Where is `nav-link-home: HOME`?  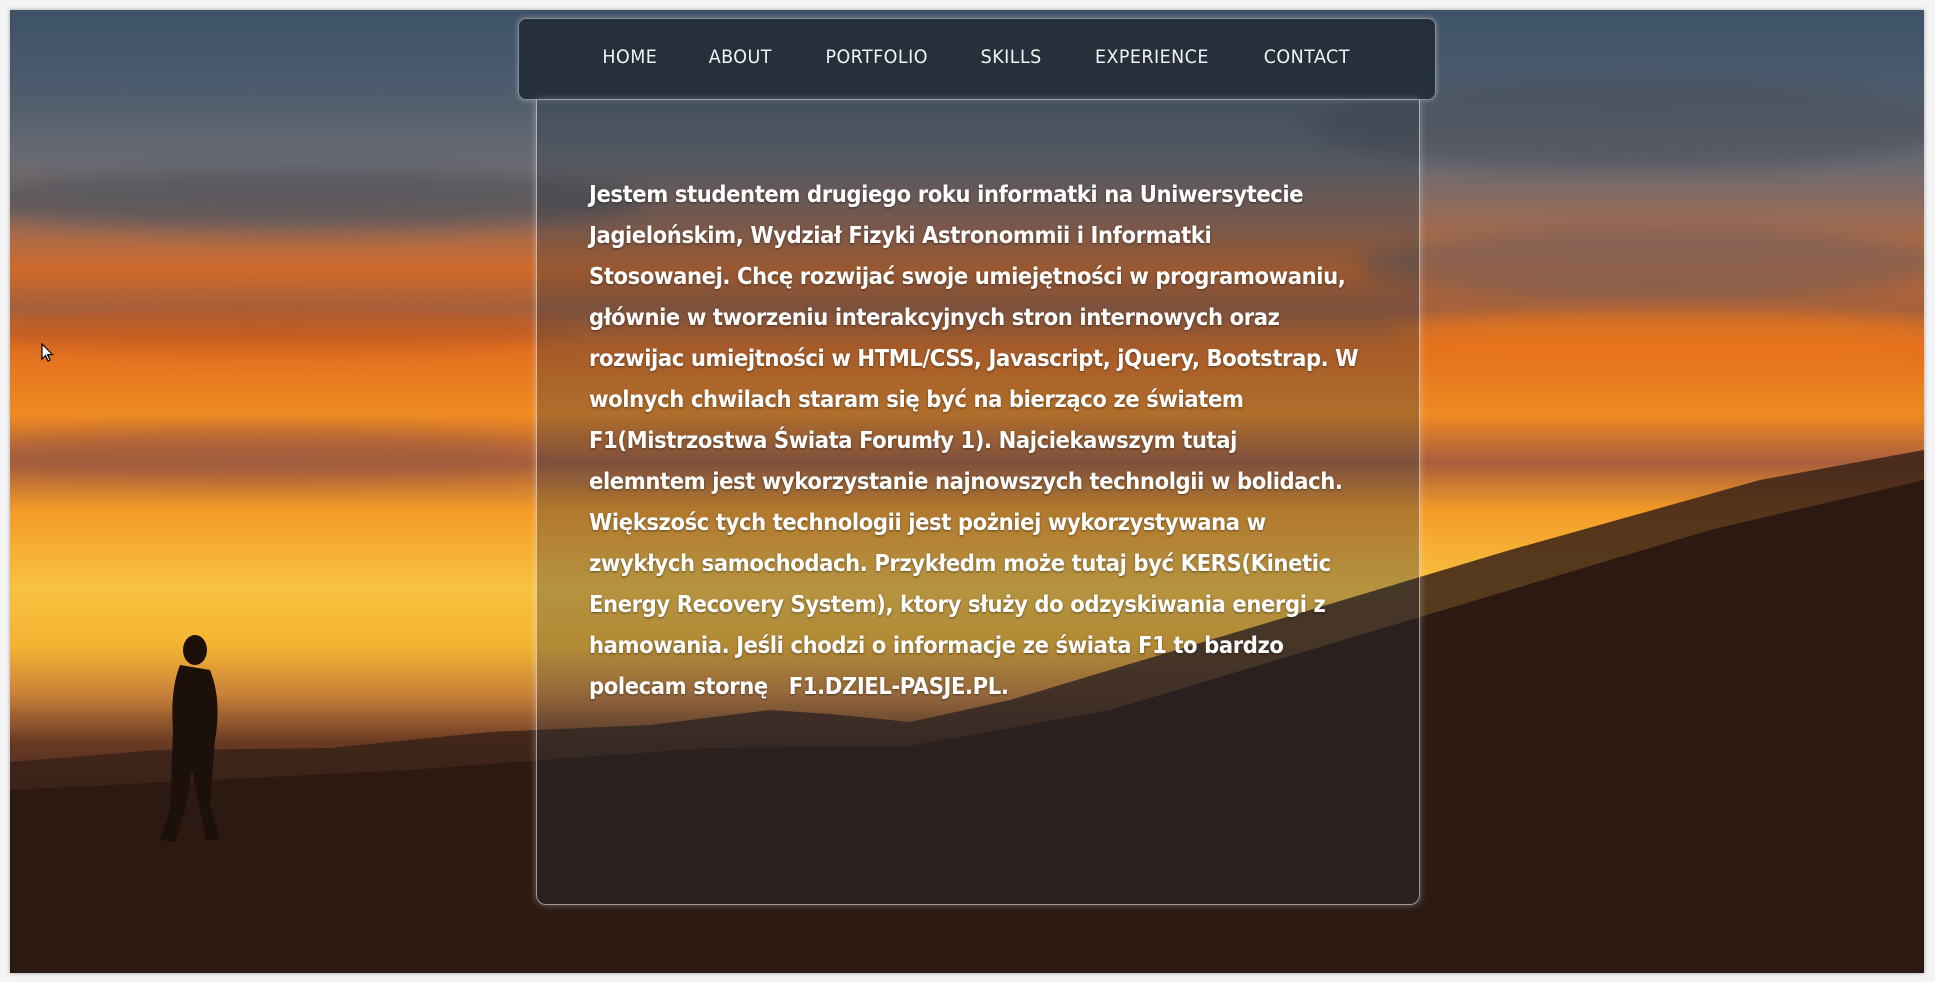
nav-link-home: HOME is located at coordinates (630, 57).